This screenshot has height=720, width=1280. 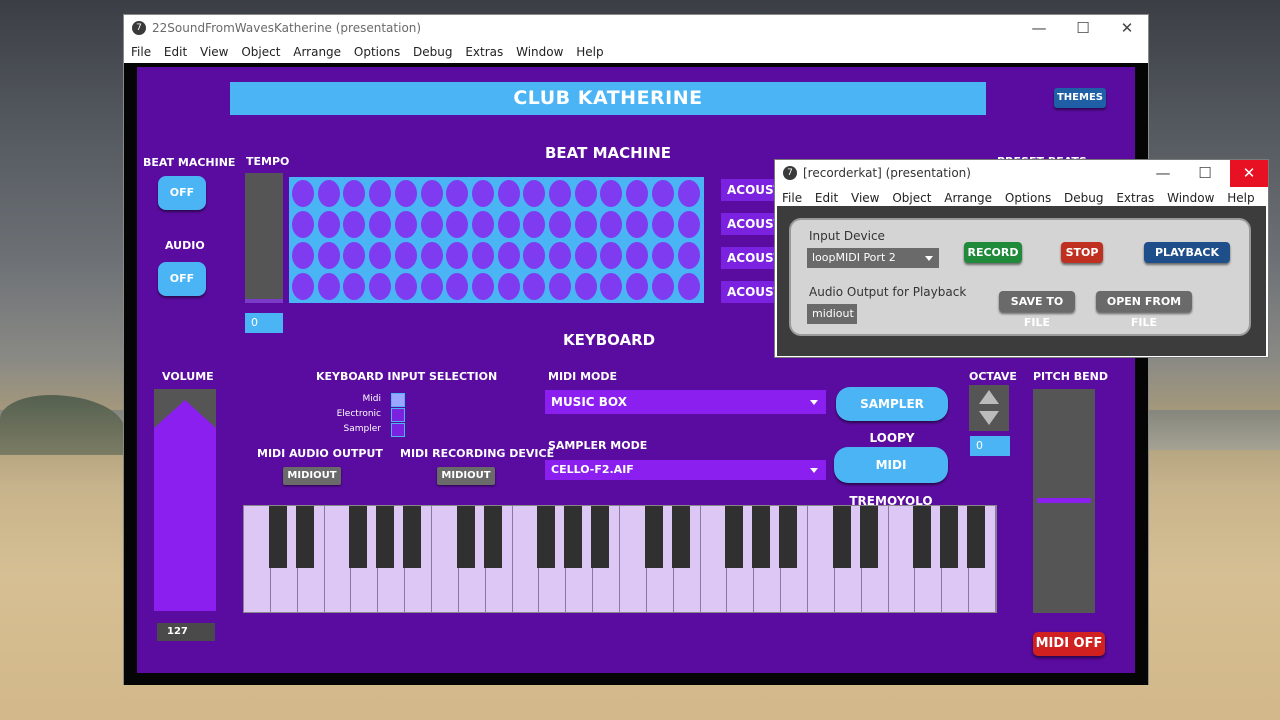 What do you see at coordinates (891, 477) in the screenshot?
I see `midi-tremoyolo-button: MIDI TREMOYOLO` at bounding box center [891, 477].